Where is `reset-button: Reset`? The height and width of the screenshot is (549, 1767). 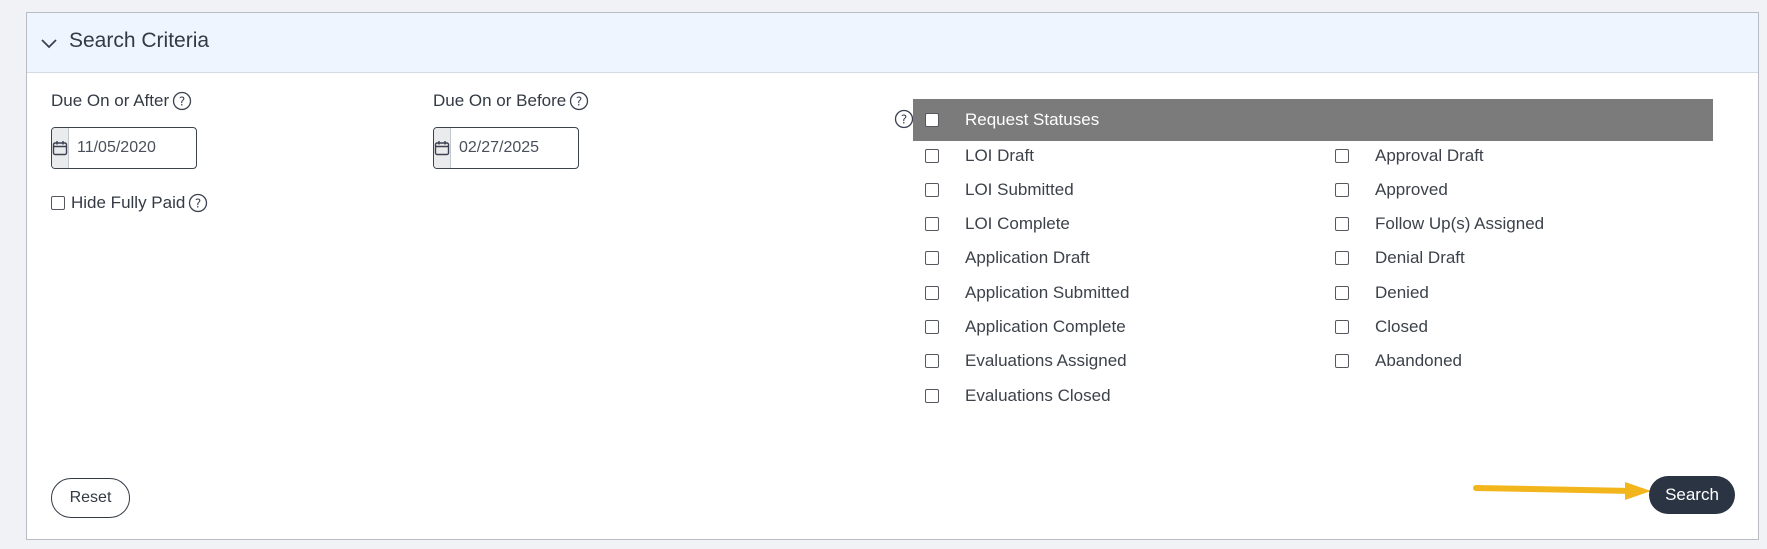
reset-button: Reset is located at coordinates (90, 498).